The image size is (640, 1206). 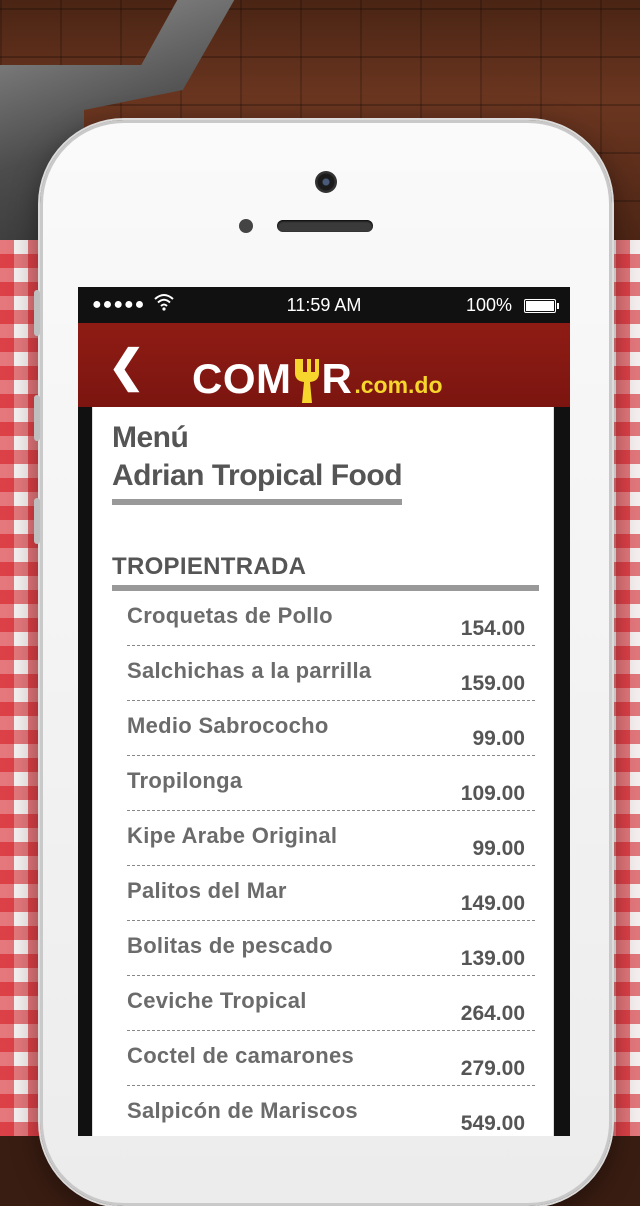 I want to click on menu-item: Croquetas de Pollo 154.00, so click(x=331, y=618).